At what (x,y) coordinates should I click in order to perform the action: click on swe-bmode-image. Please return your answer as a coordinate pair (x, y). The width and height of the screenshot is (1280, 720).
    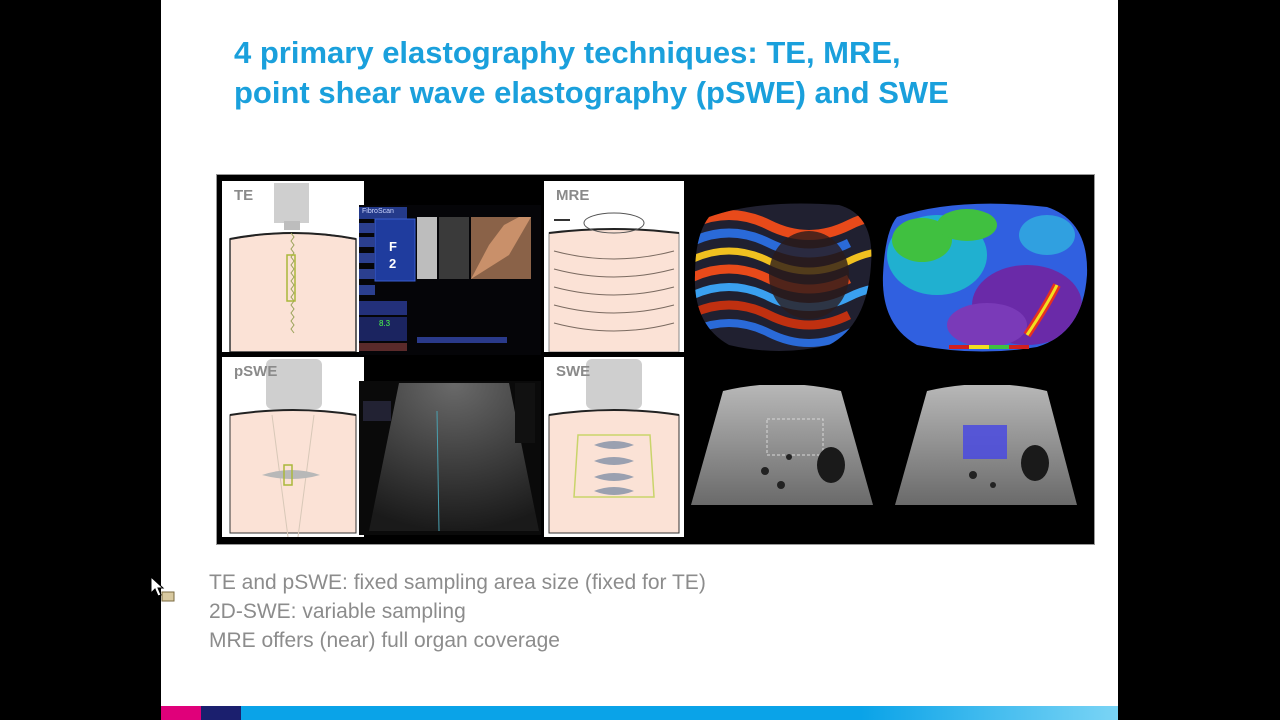
    Looking at the image, I should click on (782, 450).